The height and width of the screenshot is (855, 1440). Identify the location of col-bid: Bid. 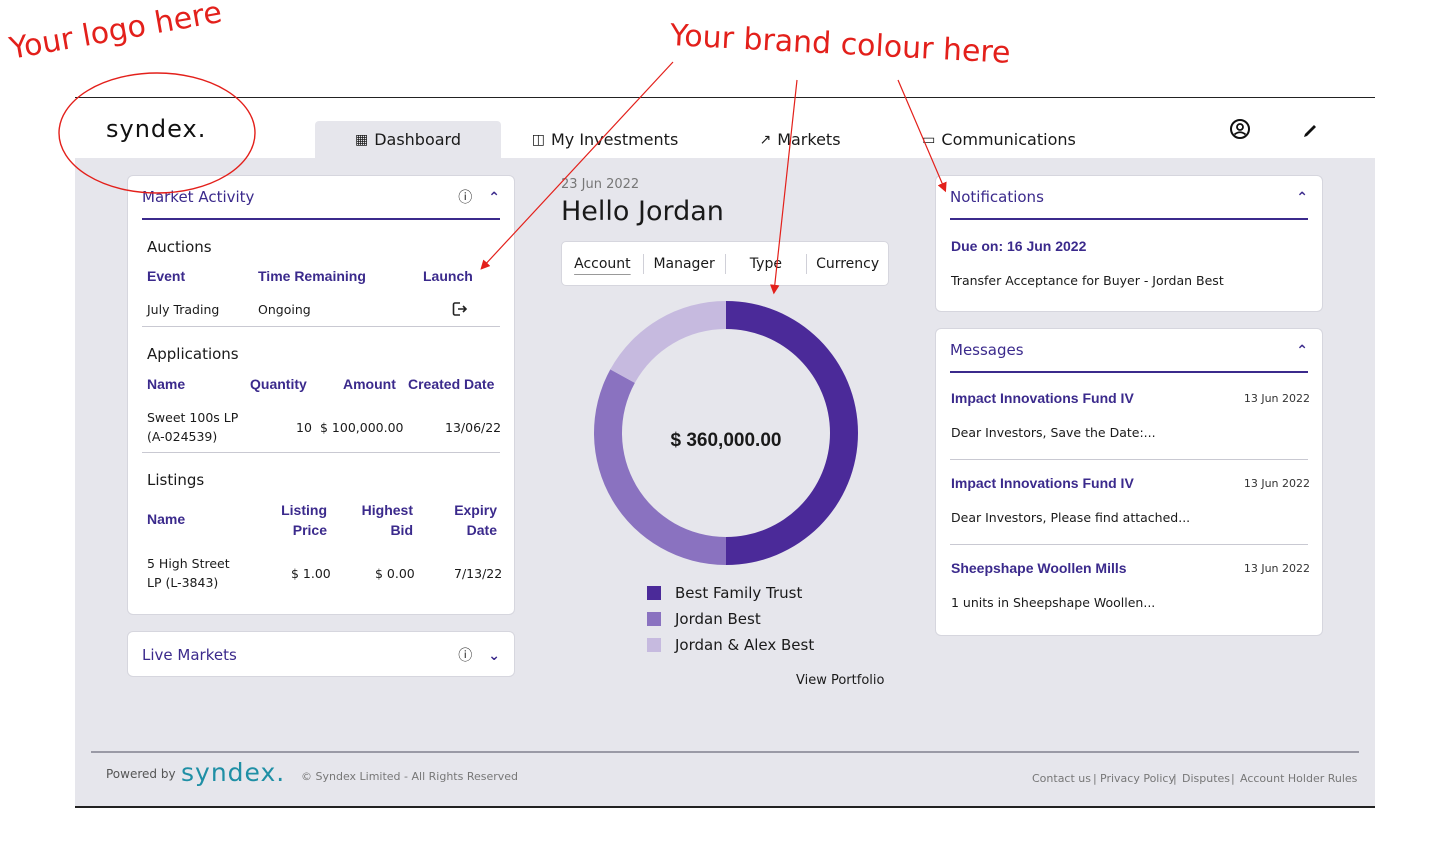
(401, 530).